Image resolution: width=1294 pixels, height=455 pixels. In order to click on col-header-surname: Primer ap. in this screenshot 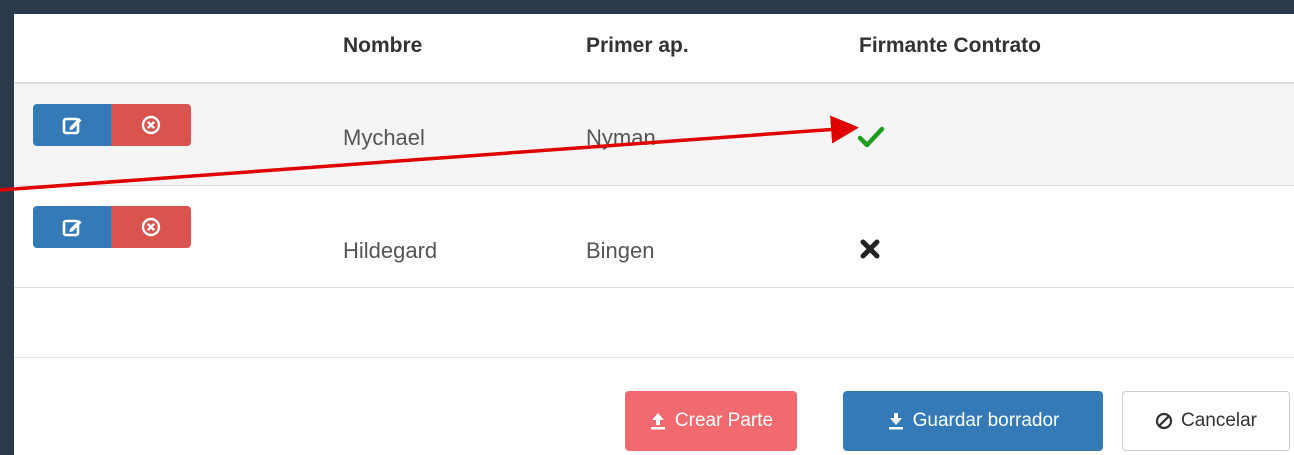, I will do `click(637, 45)`.